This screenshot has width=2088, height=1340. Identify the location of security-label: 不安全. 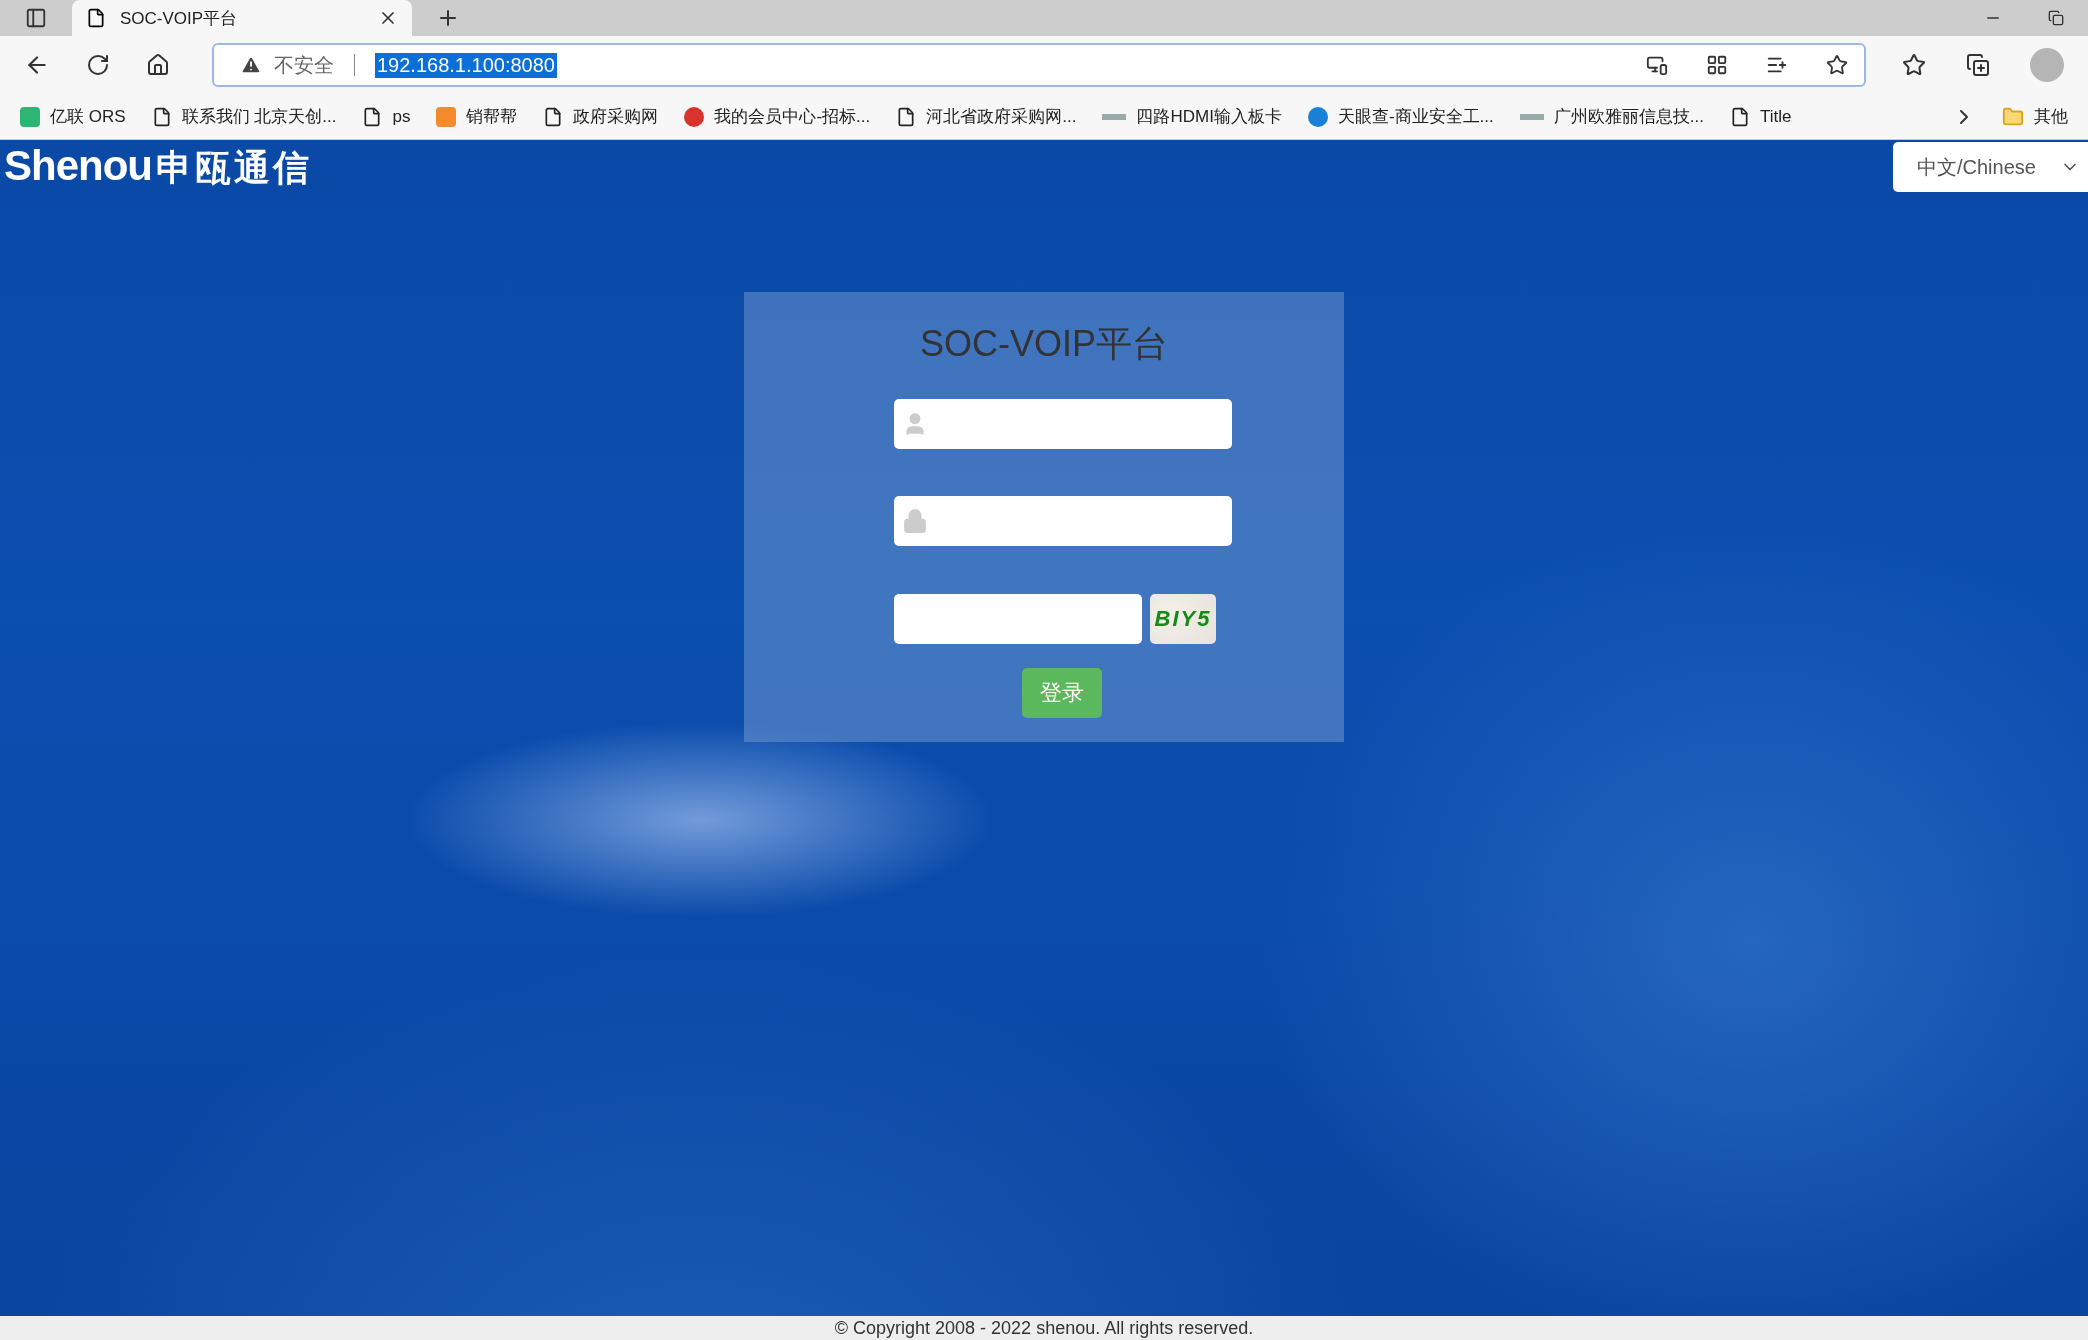
(304, 65).